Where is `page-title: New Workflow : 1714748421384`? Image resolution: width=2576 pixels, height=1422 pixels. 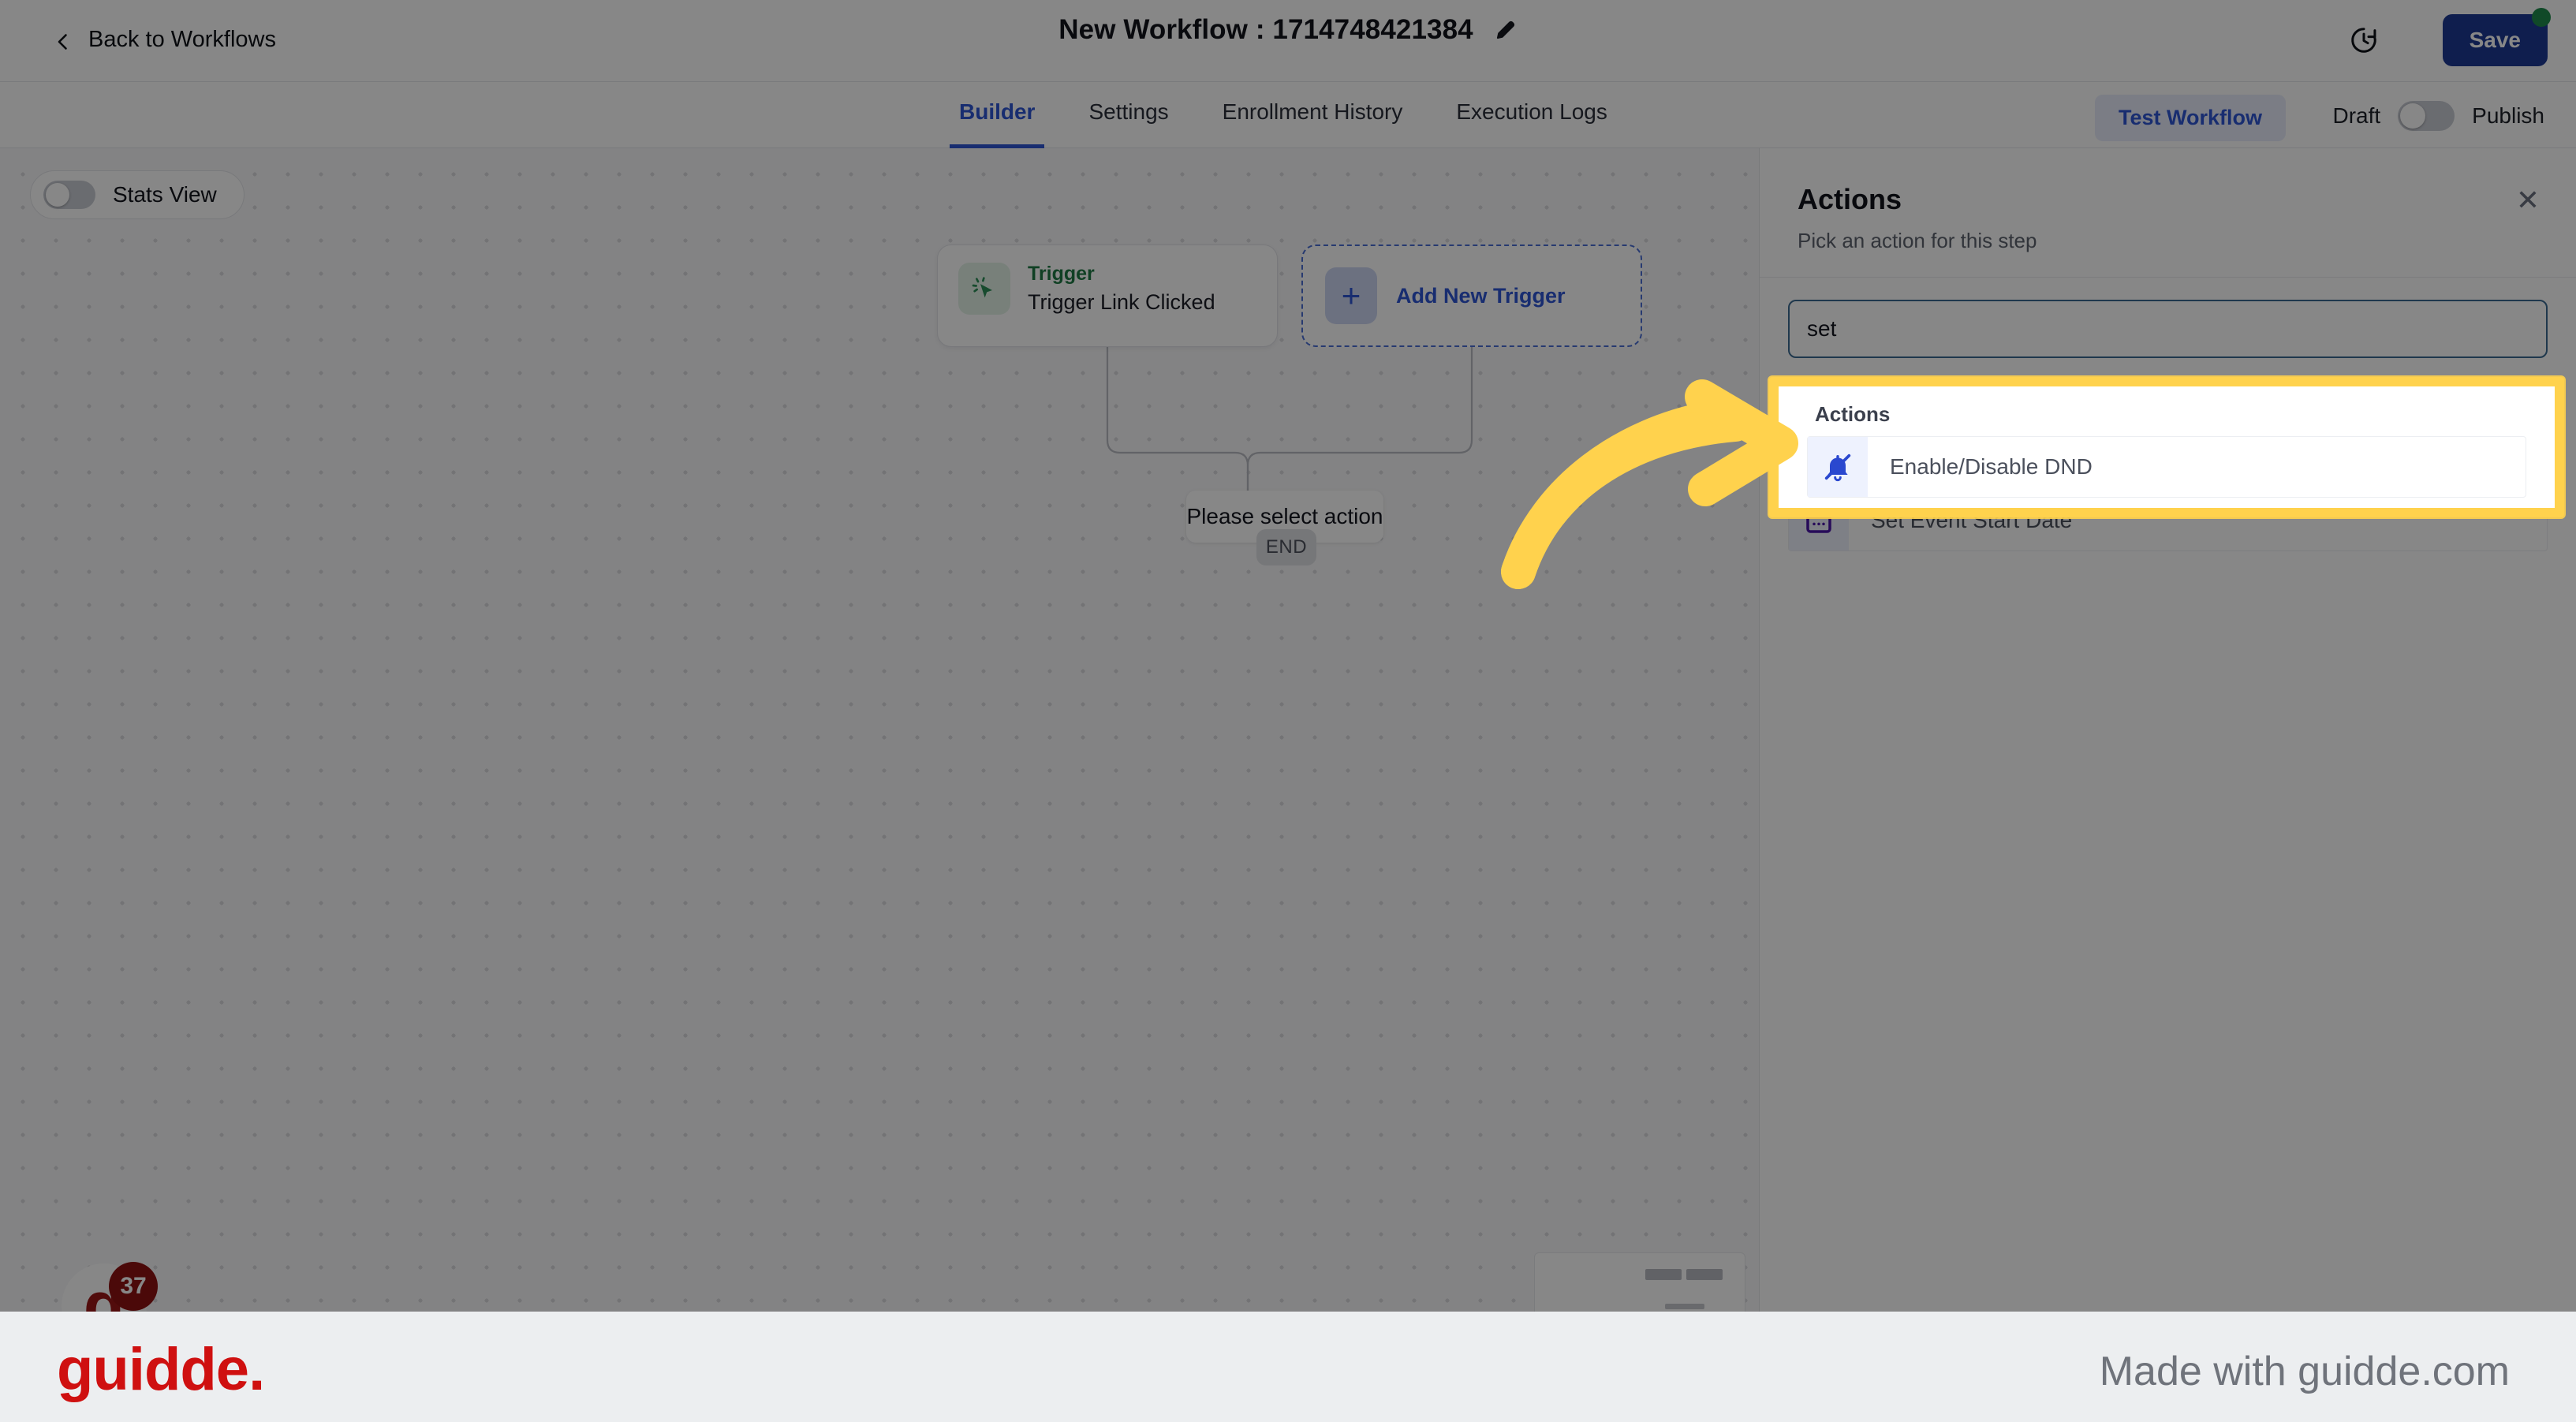
page-title: New Workflow : 1714748421384 is located at coordinates (1265, 29).